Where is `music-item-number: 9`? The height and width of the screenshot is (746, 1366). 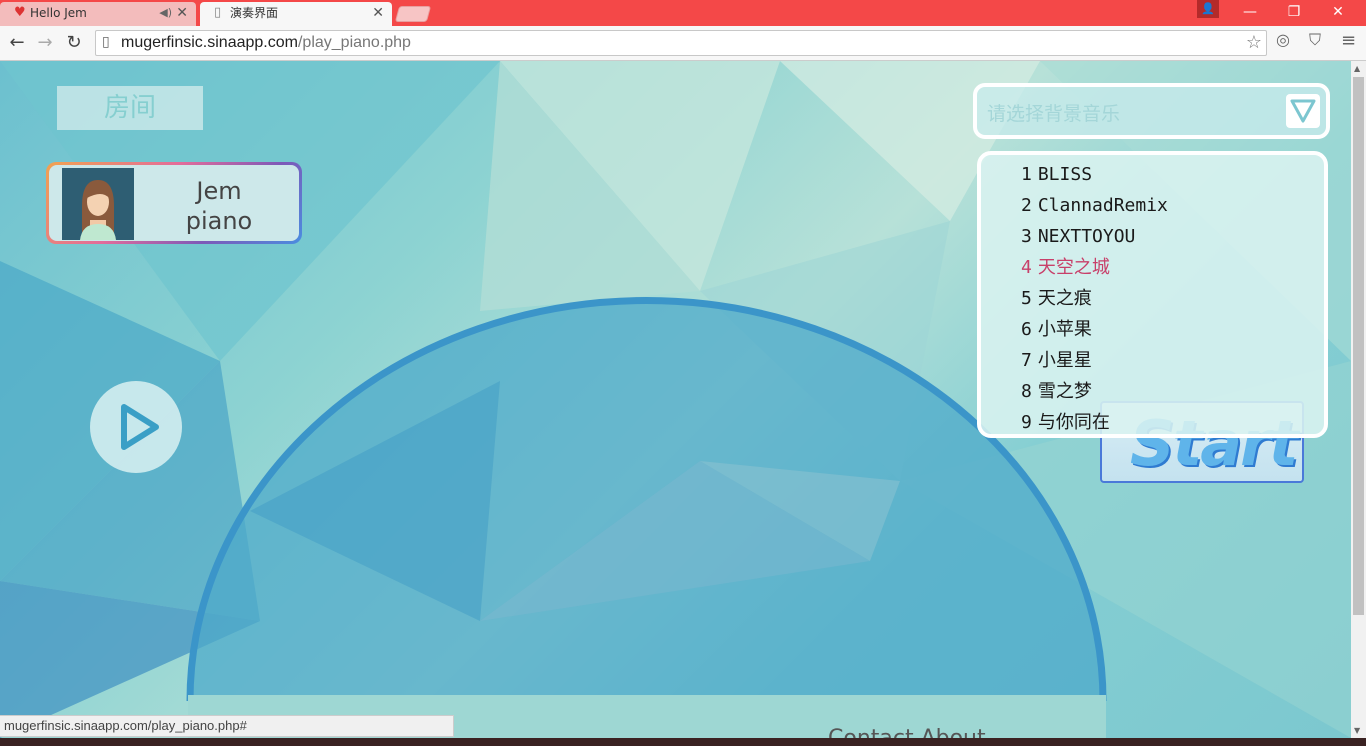
music-item-number: 9 is located at coordinates (1026, 422).